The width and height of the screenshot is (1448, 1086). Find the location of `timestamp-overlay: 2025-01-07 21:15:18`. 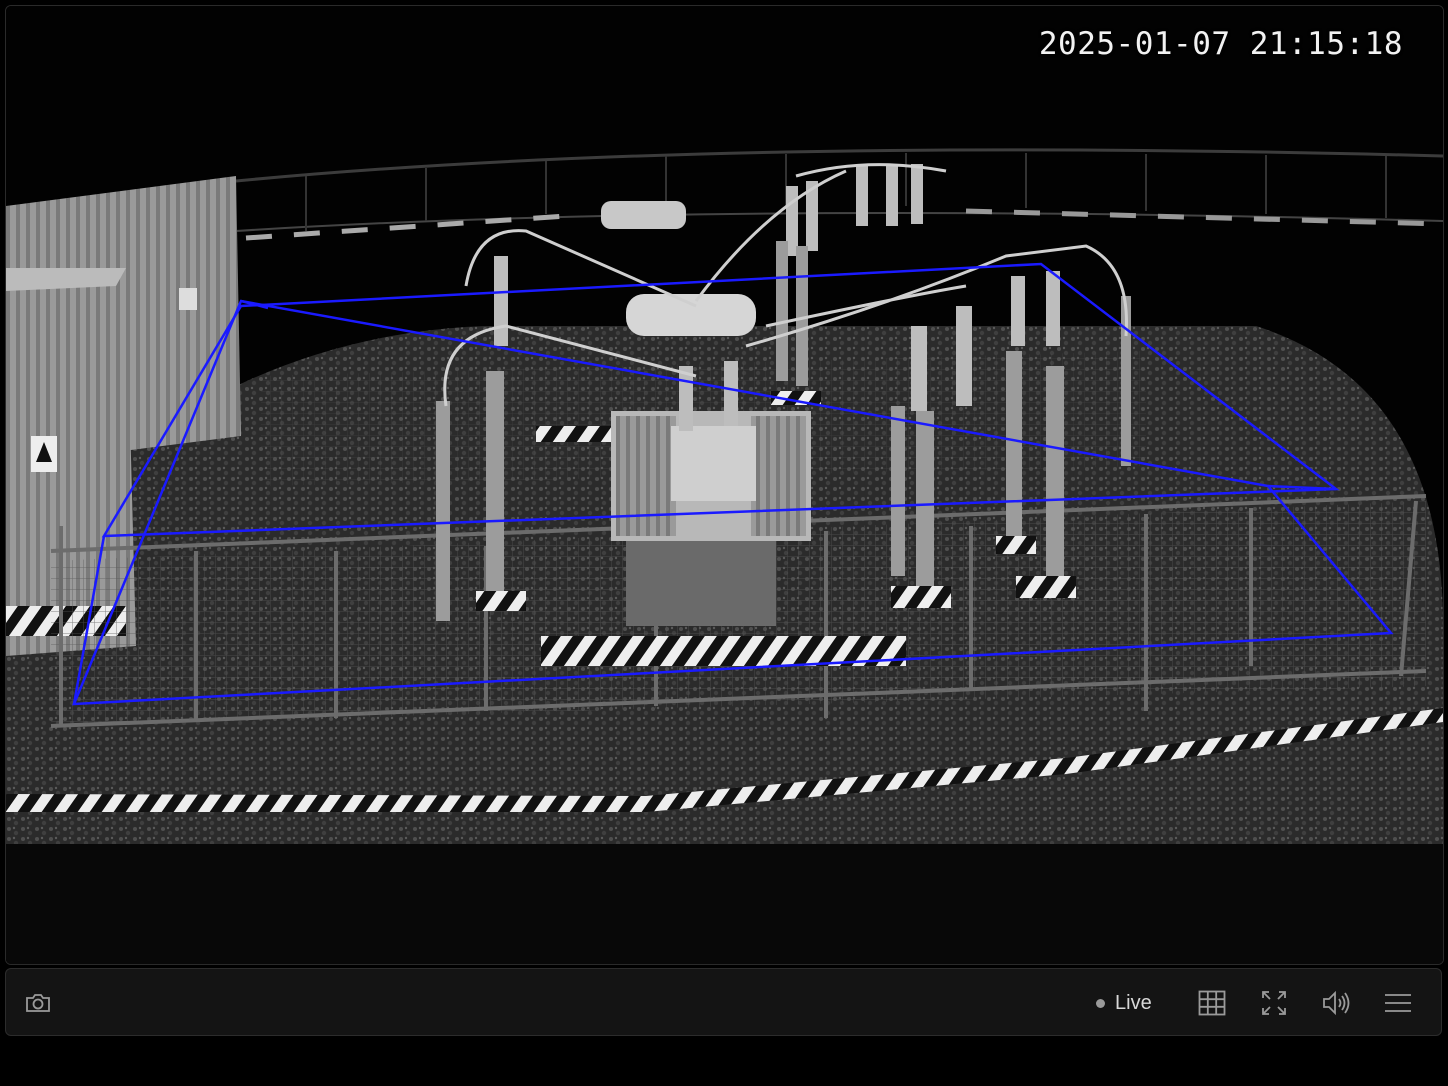

timestamp-overlay: 2025-01-07 21:15:18 is located at coordinates (1220, 44).